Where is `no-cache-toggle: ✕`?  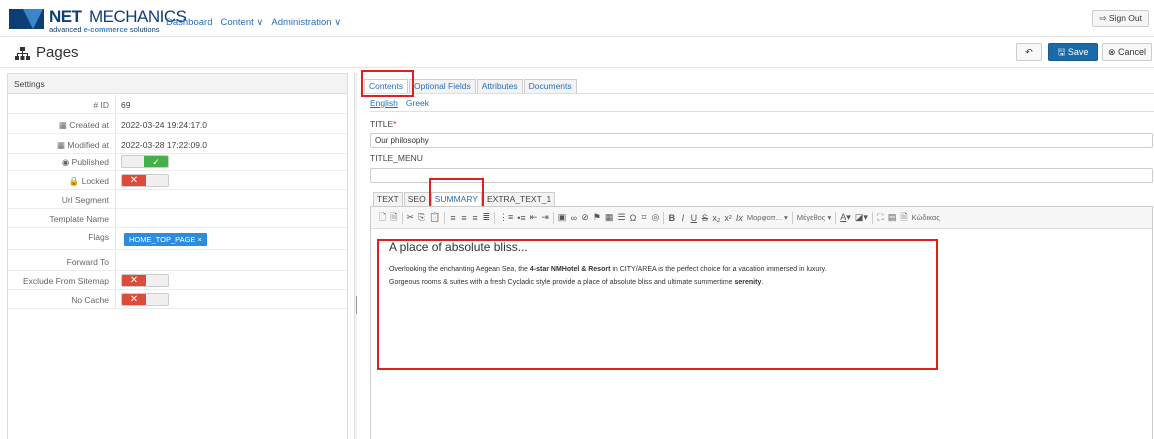 no-cache-toggle: ✕ is located at coordinates (145, 299).